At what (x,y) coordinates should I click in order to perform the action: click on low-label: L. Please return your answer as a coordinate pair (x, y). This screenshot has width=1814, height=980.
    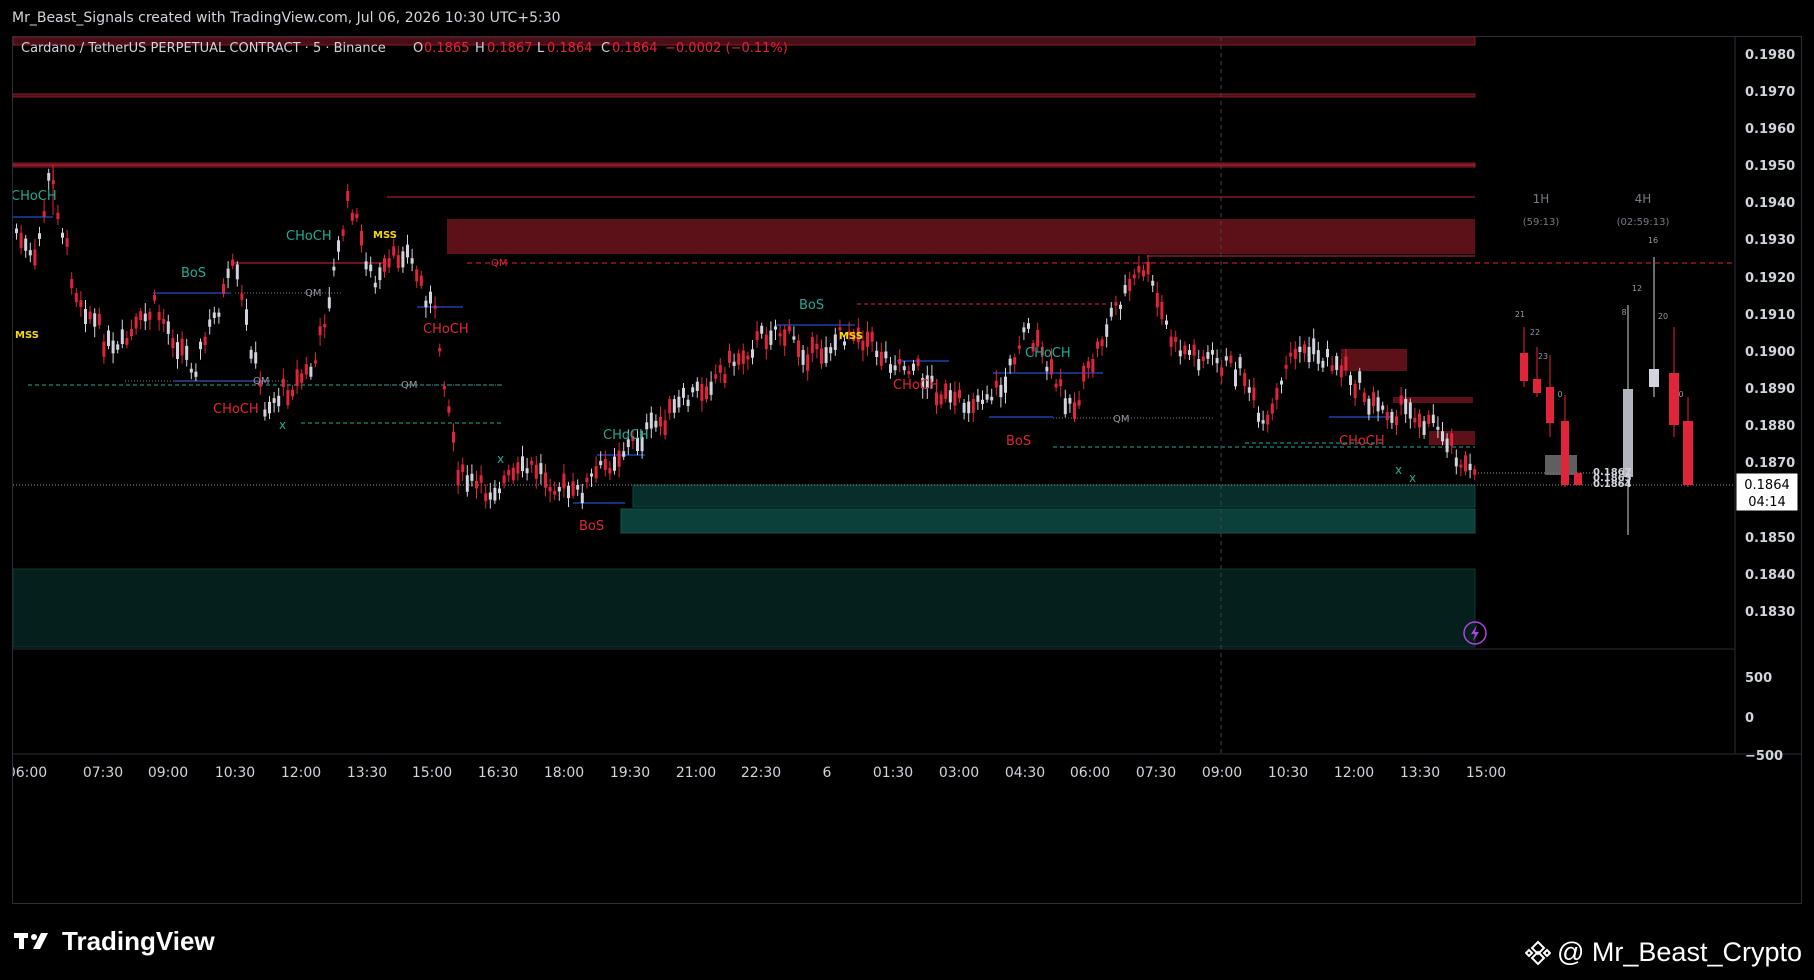
    Looking at the image, I should click on (541, 48).